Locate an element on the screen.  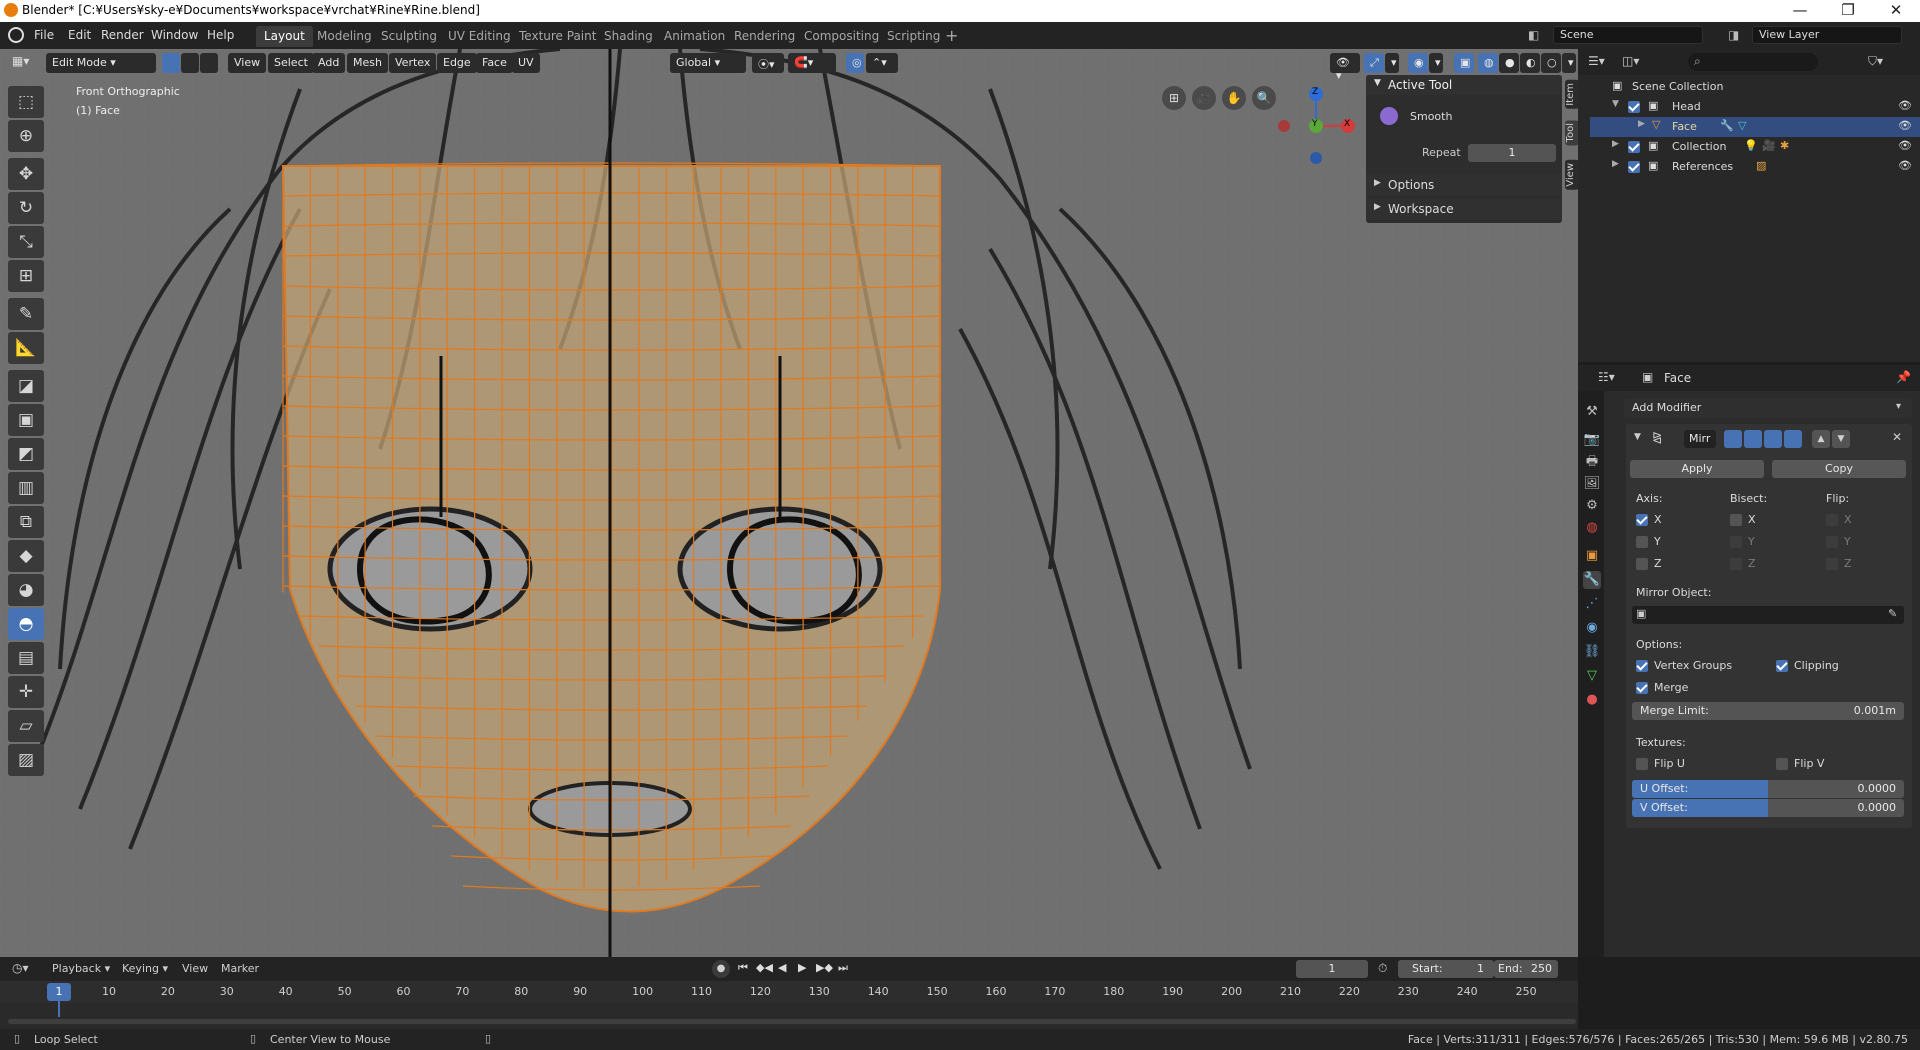
shrink-fatten-tool-icon: ✛ is located at coordinates (26, 692).